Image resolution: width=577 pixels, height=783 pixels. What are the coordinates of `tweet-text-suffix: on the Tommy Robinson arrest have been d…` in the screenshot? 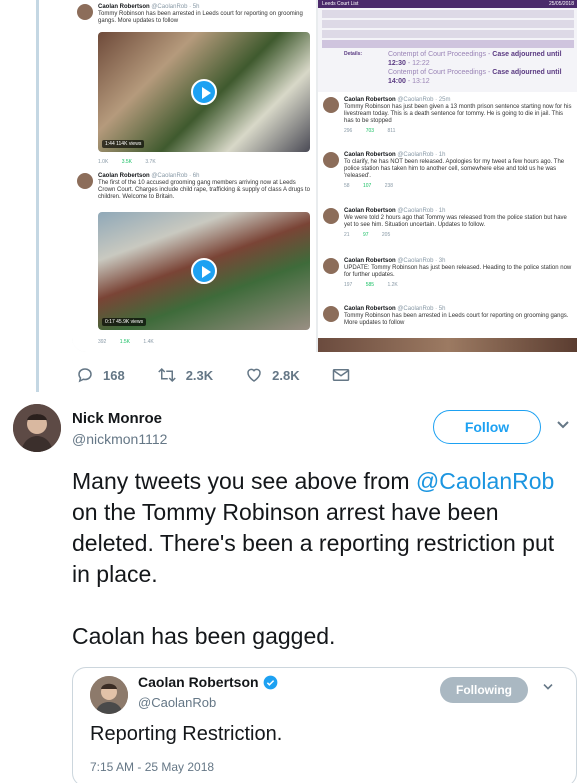 It's located at (313, 543).